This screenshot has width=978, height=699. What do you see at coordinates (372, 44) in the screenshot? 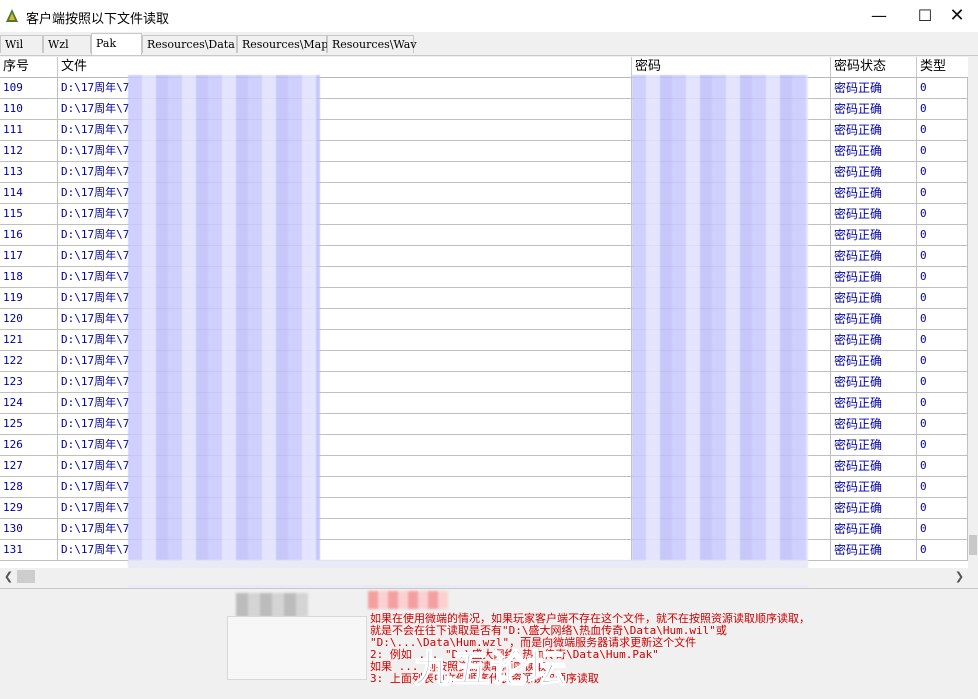
I see `tab-resources-wav: Resources\Wav` at bounding box center [372, 44].